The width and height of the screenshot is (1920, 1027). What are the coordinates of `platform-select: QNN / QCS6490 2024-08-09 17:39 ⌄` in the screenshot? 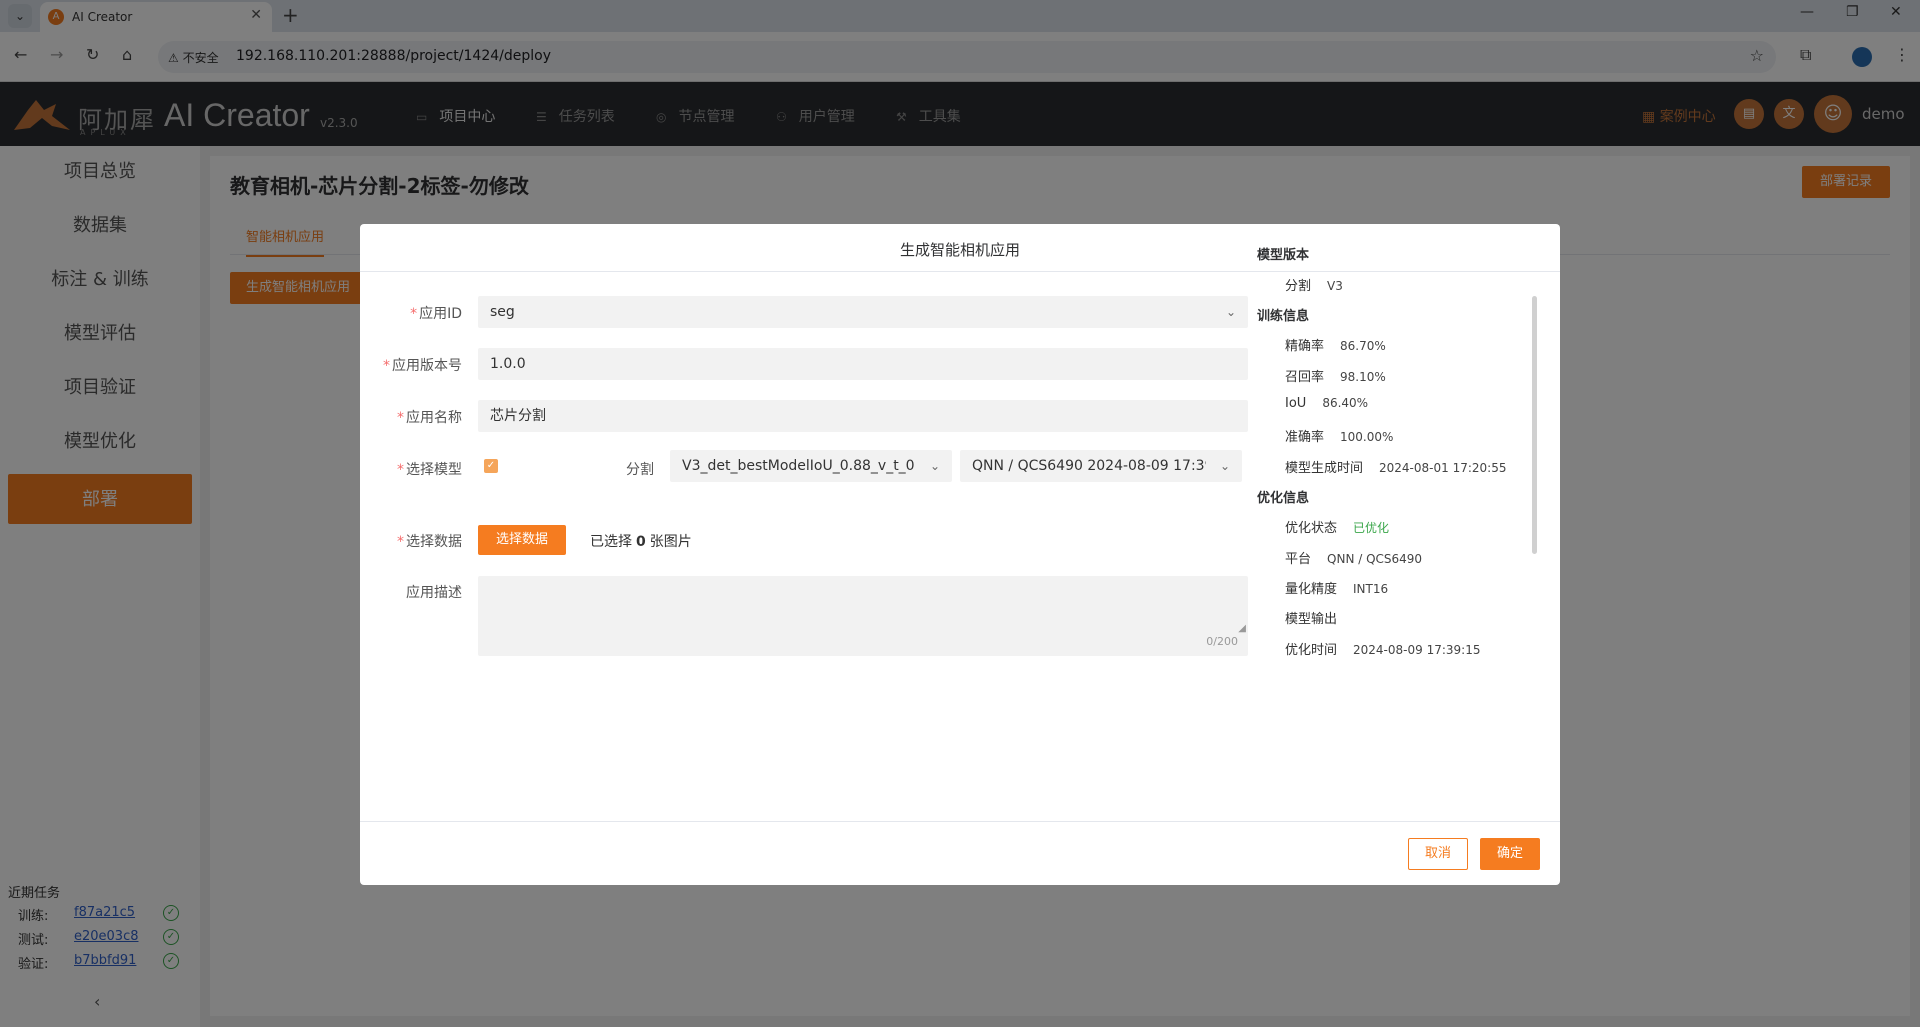 It's located at (1101, 466).